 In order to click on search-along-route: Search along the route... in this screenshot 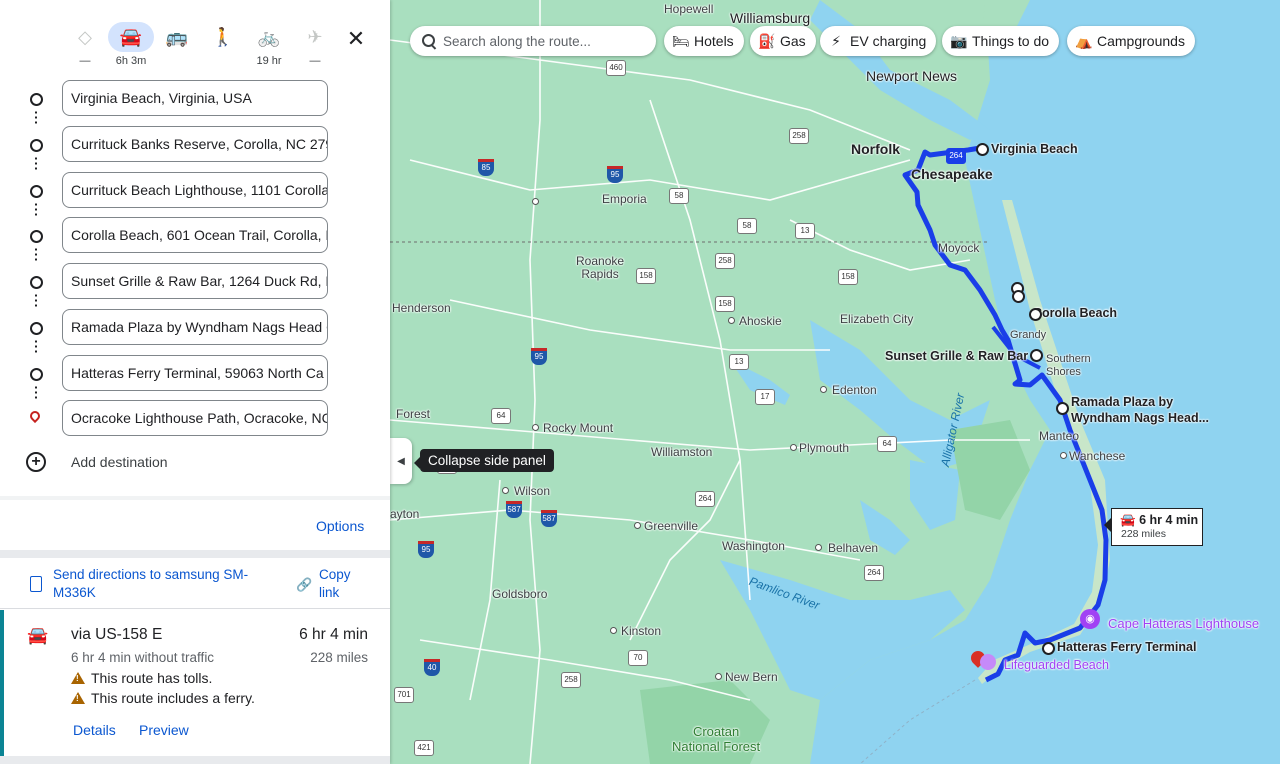, I will do `click(533, 41)`.